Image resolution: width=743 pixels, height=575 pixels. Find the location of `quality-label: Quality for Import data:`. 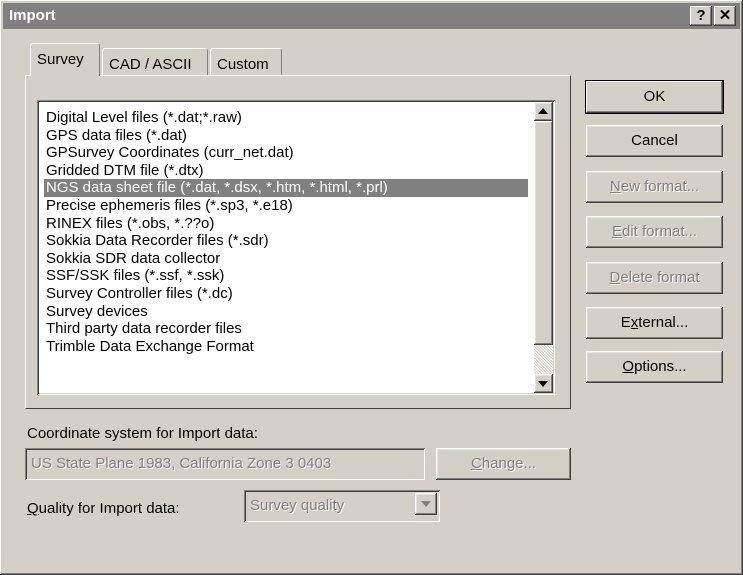

quality-label: Quality for Import data: is located at coordinates (103, 508).